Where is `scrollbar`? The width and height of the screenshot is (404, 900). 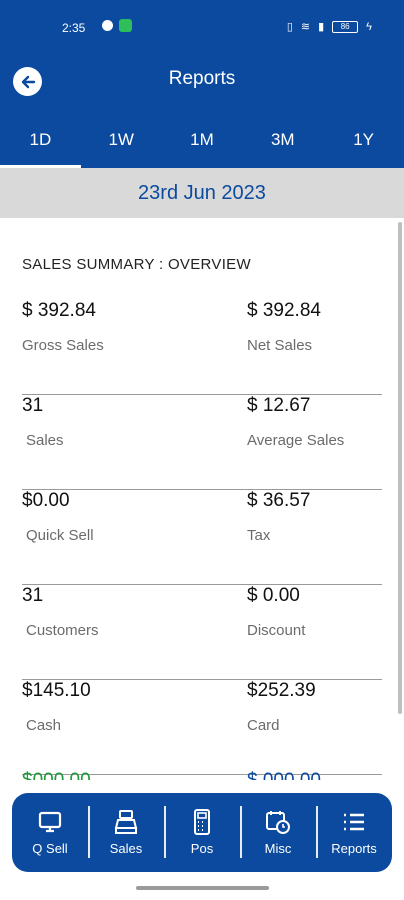 scrollbar is located at coordinates (400, 468).